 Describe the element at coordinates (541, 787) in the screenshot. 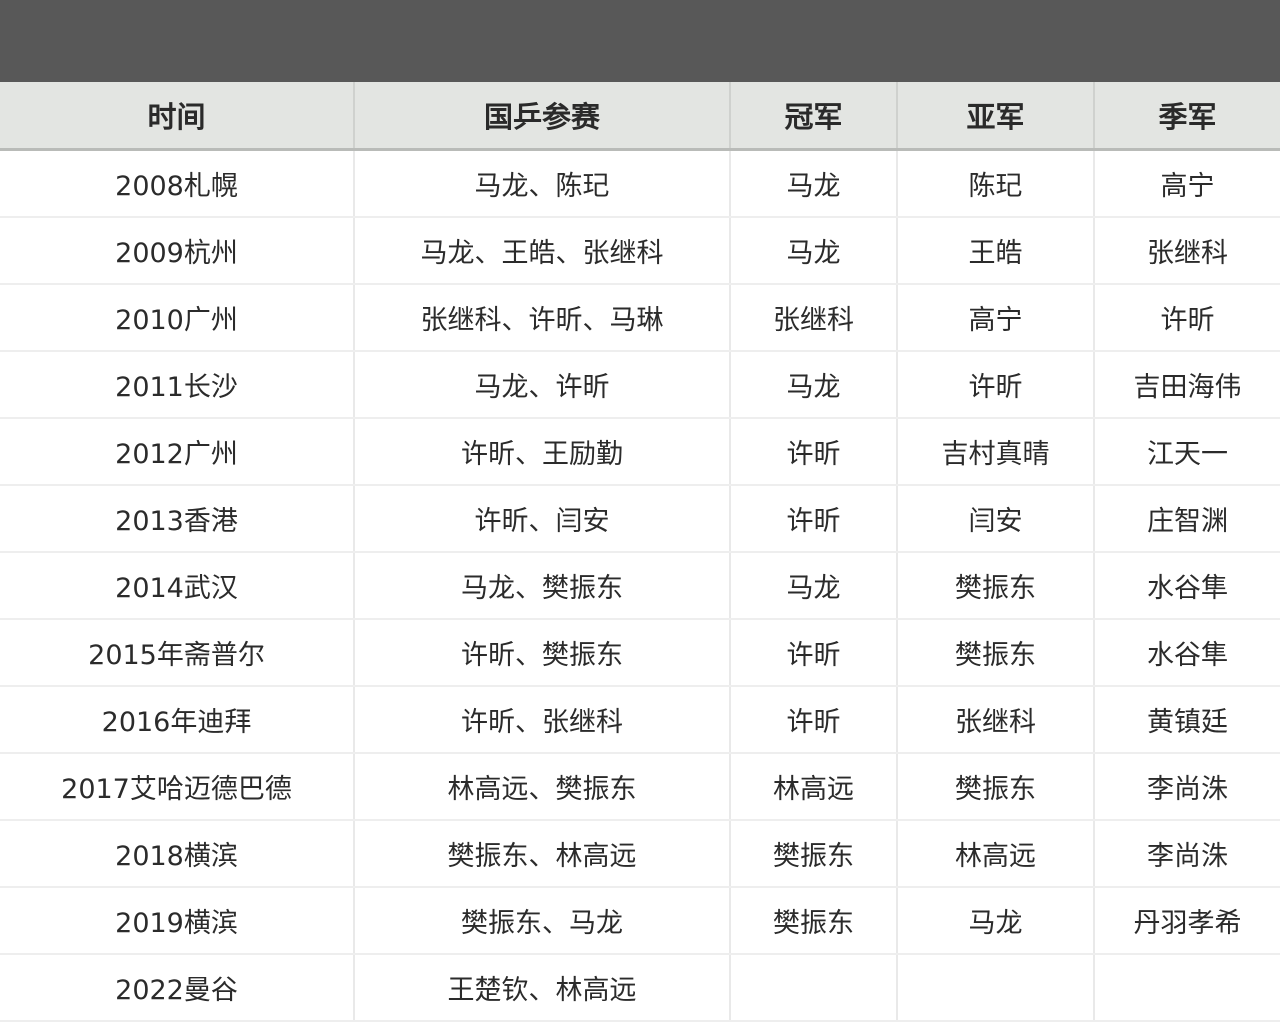

I see `participants-cell: 林高远、樊振东` at that location.